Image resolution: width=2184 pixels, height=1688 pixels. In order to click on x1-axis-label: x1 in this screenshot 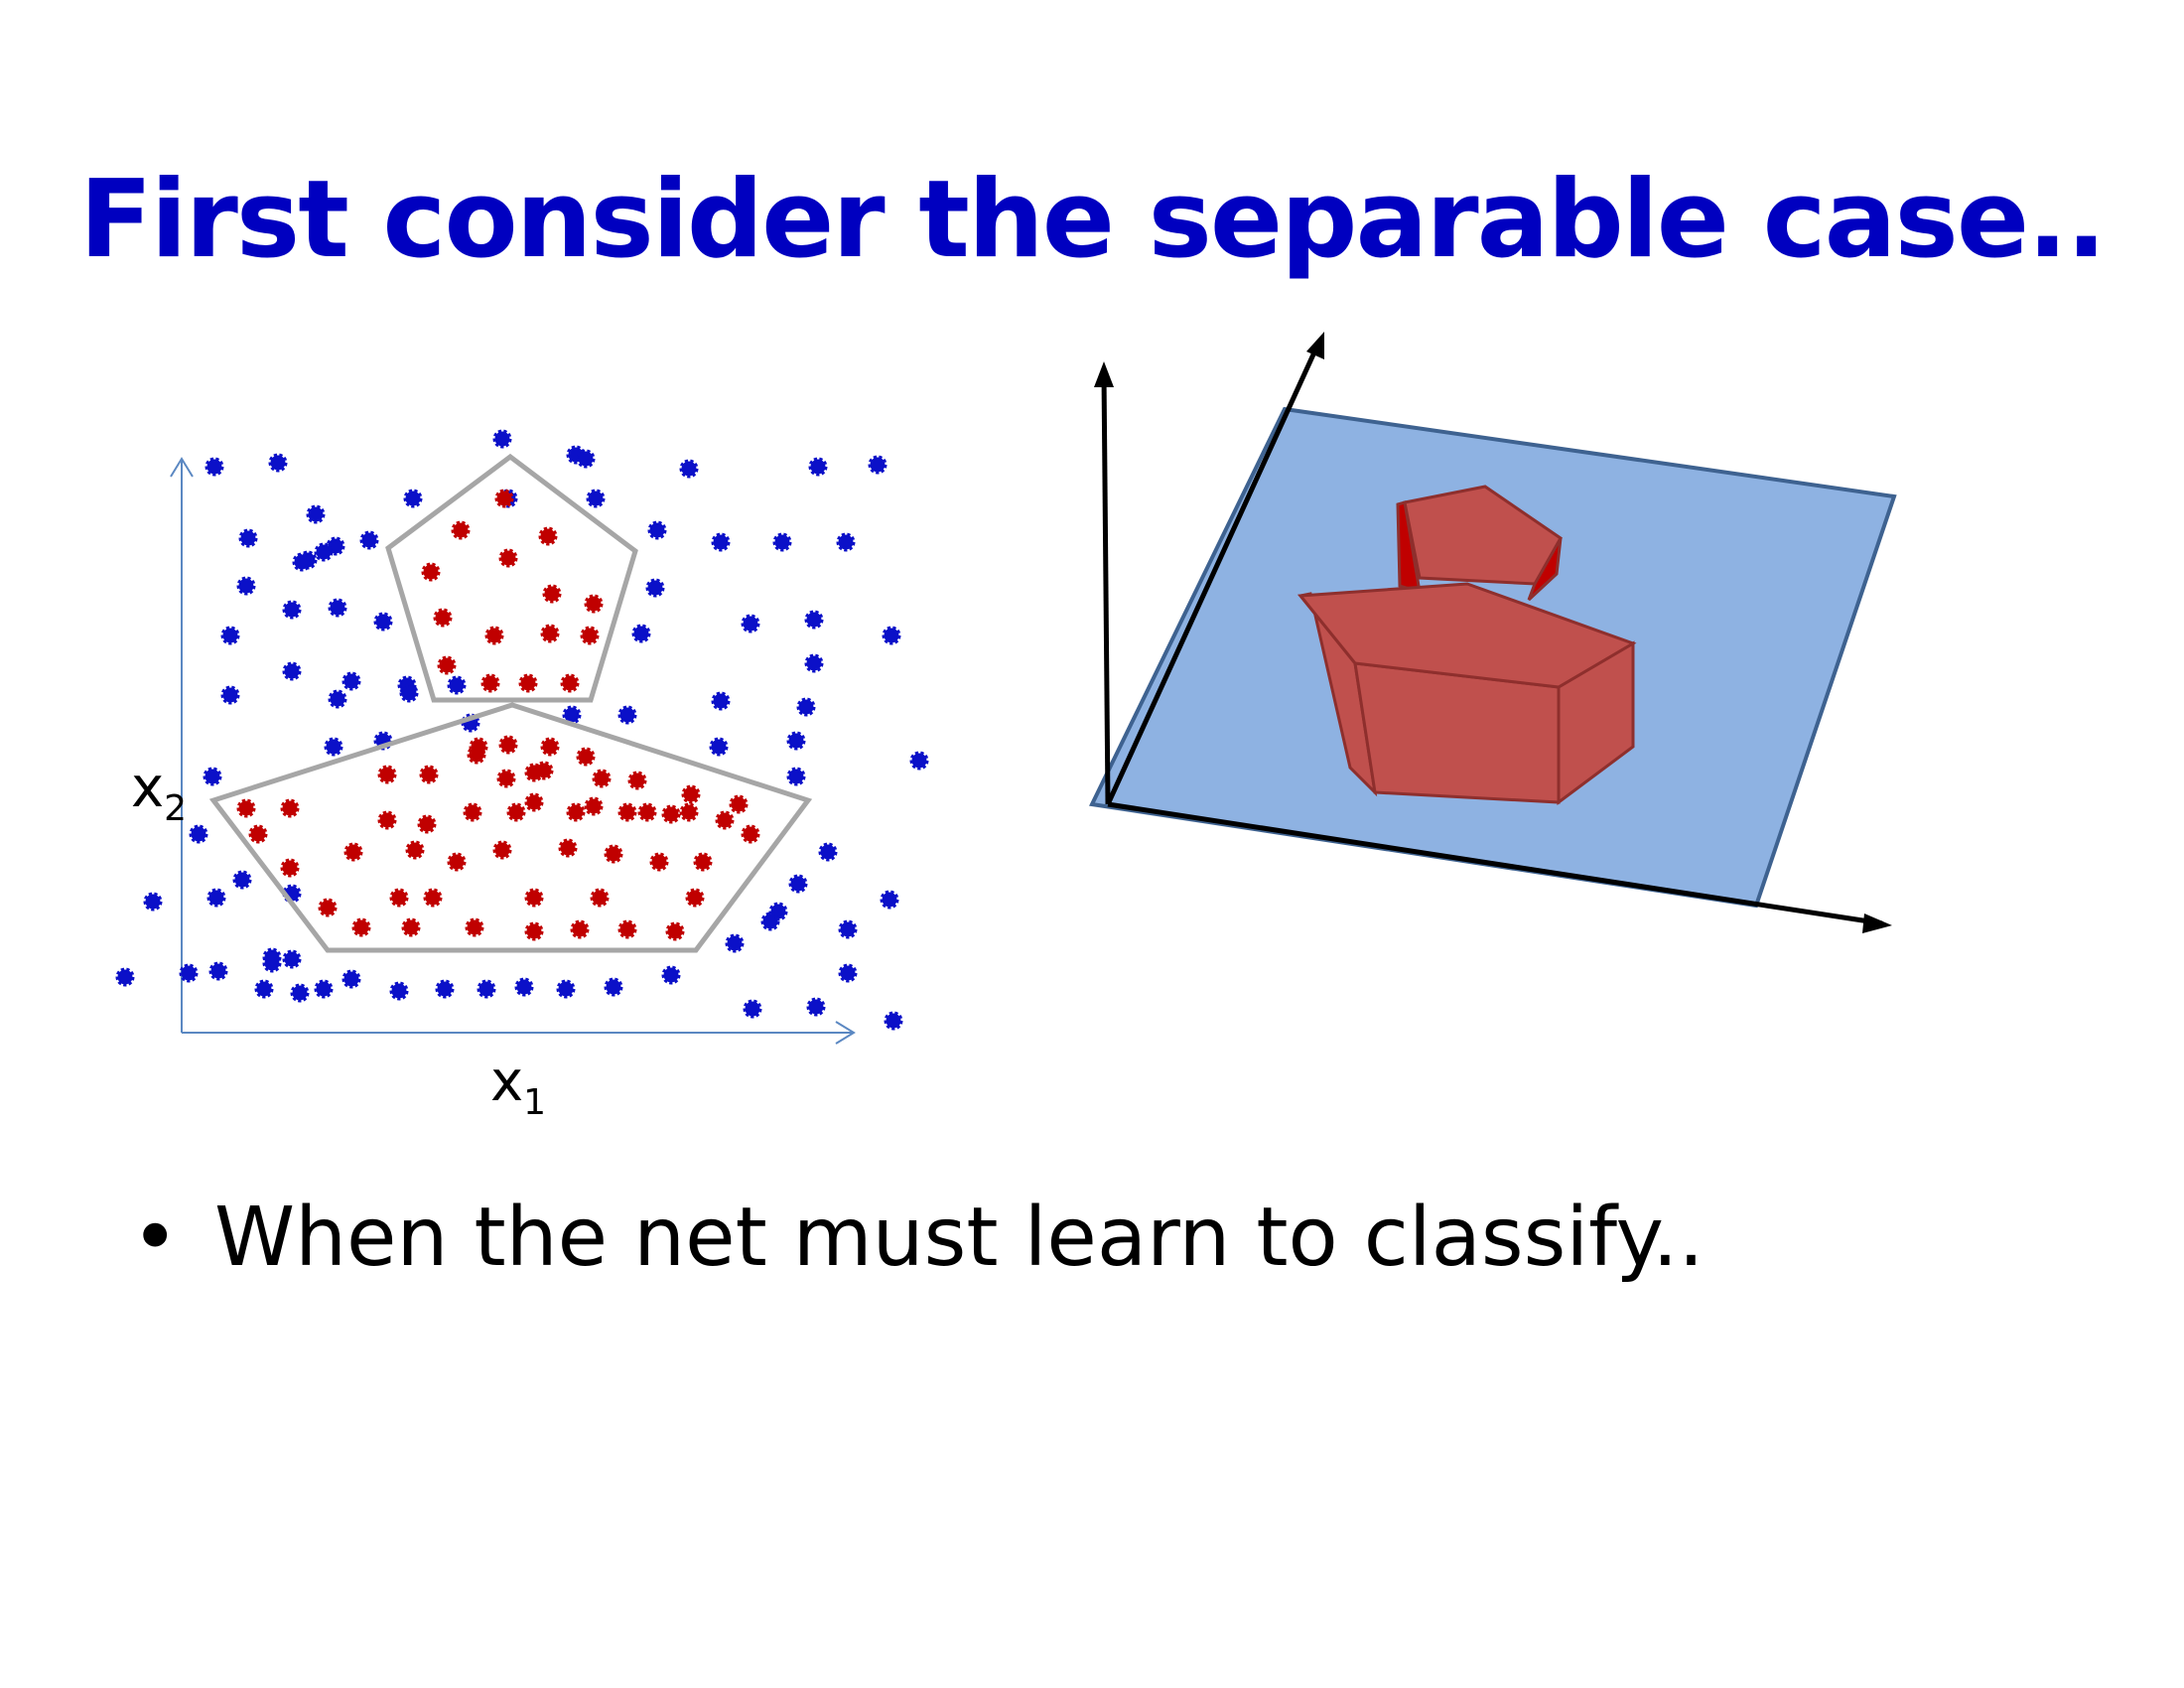, I will do `click(518, 1086)`.